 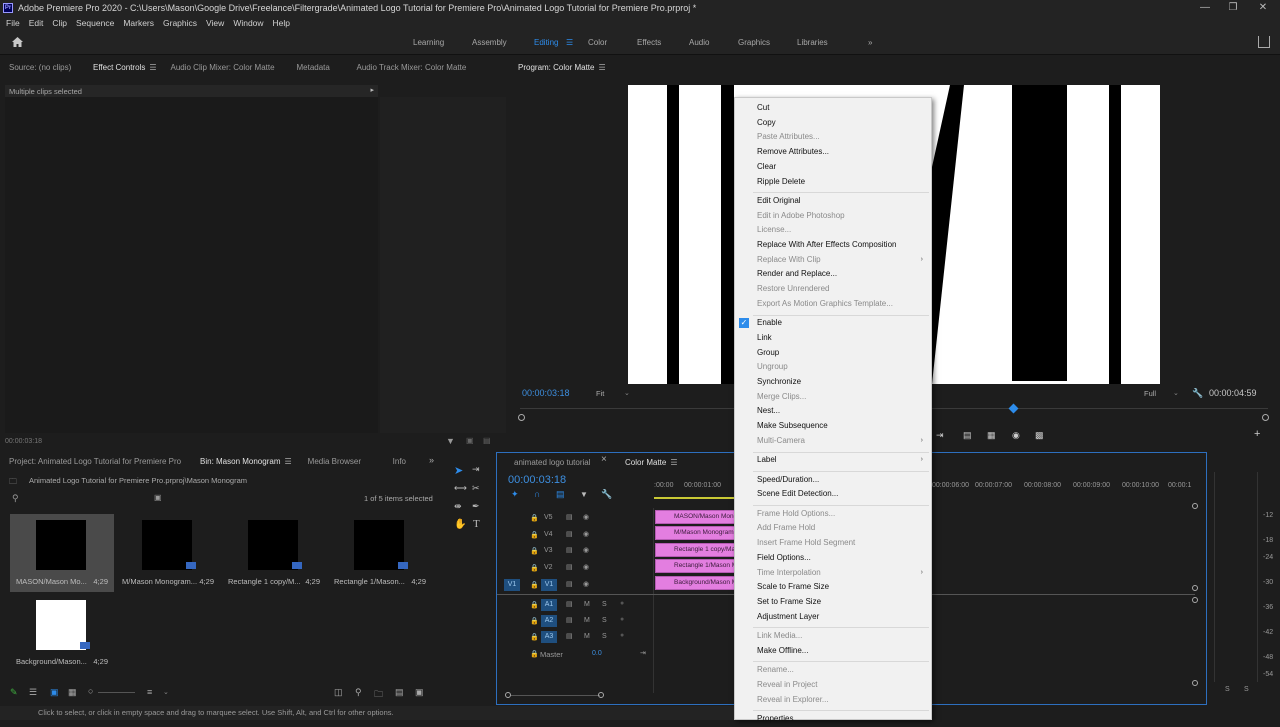 I want to click on workspace-assembly: Assembly, so click(x=489, y=42).